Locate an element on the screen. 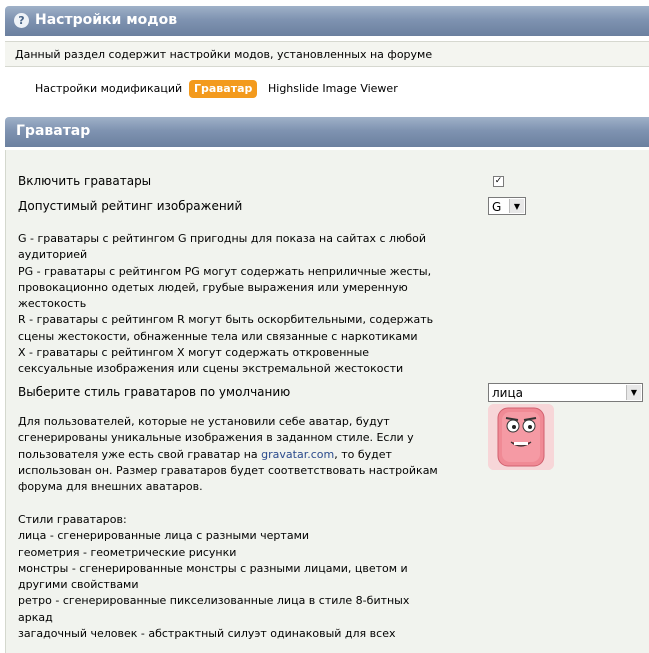 The image size is (649, 653). section-header: Граватар is located at coordinates (327, 132).